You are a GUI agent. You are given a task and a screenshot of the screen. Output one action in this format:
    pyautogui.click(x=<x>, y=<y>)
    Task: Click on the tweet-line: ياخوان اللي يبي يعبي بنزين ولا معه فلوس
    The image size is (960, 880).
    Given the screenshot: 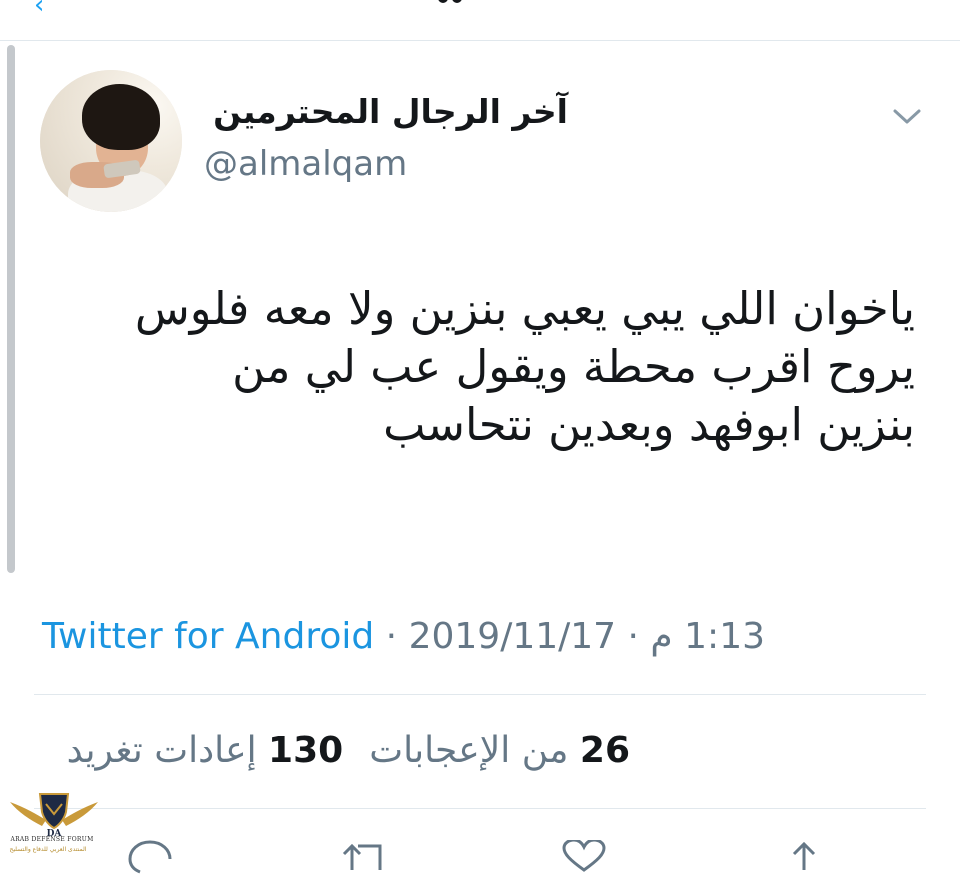 What is the action you would take?
    pyautogui.click(x=524, y=308)
    